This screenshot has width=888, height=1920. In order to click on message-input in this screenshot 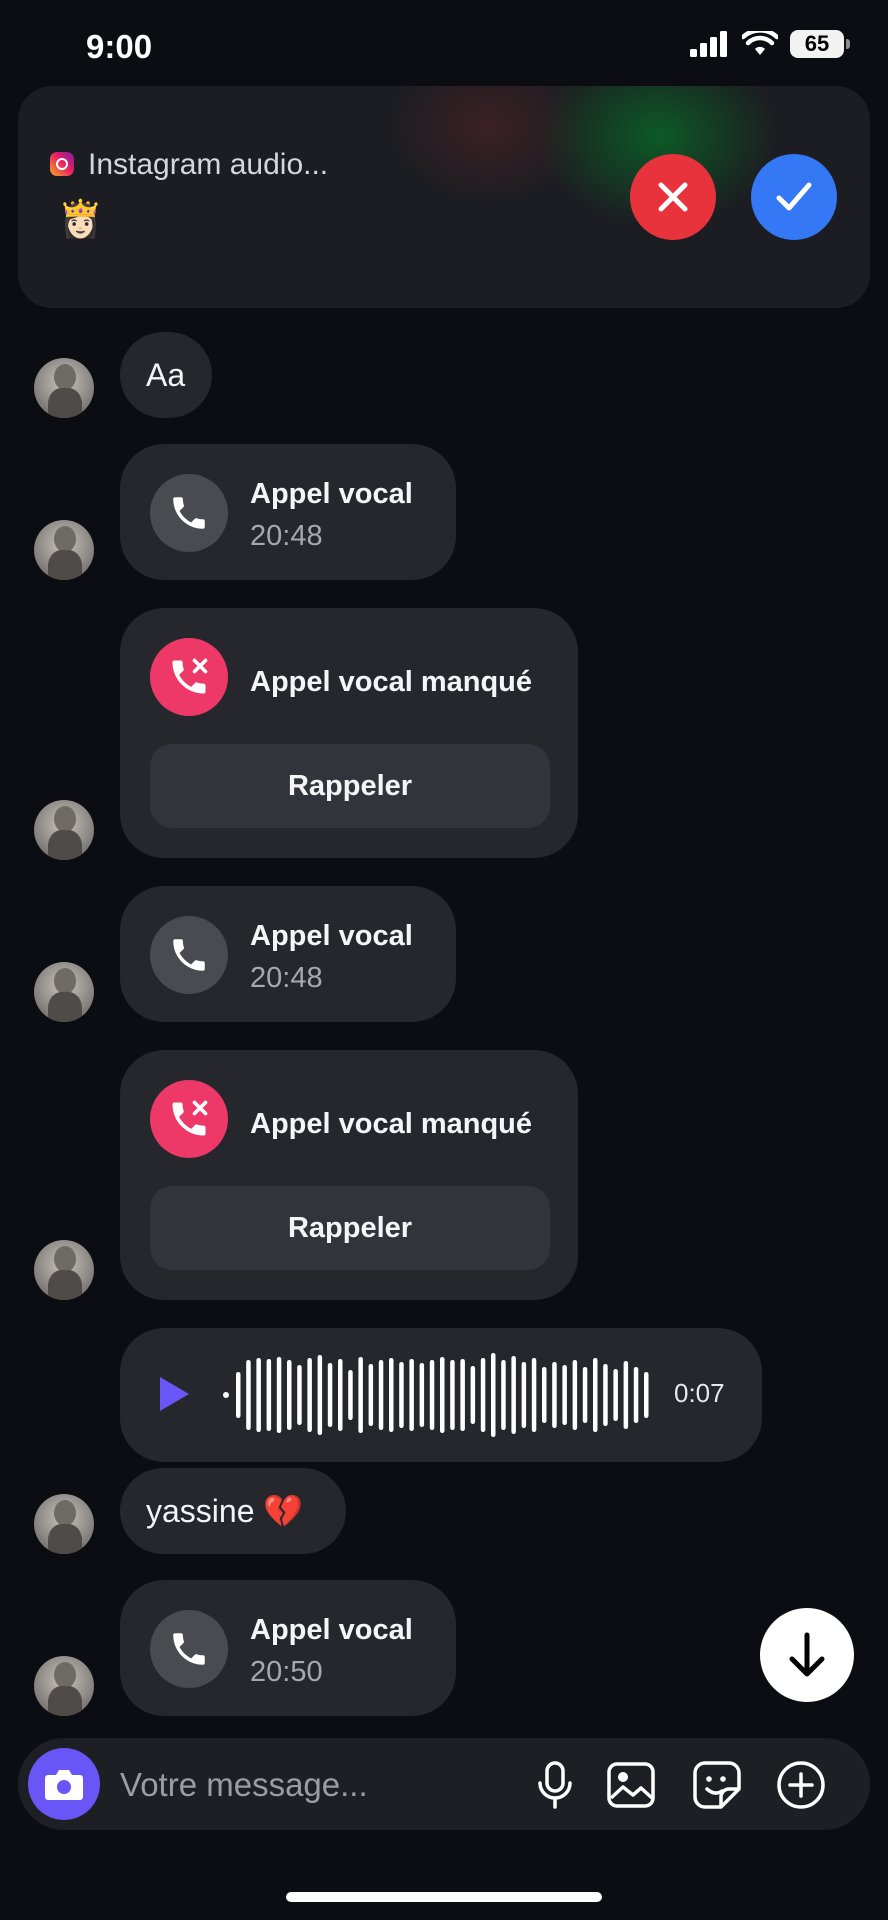, I will do `click(320, 1785)`.